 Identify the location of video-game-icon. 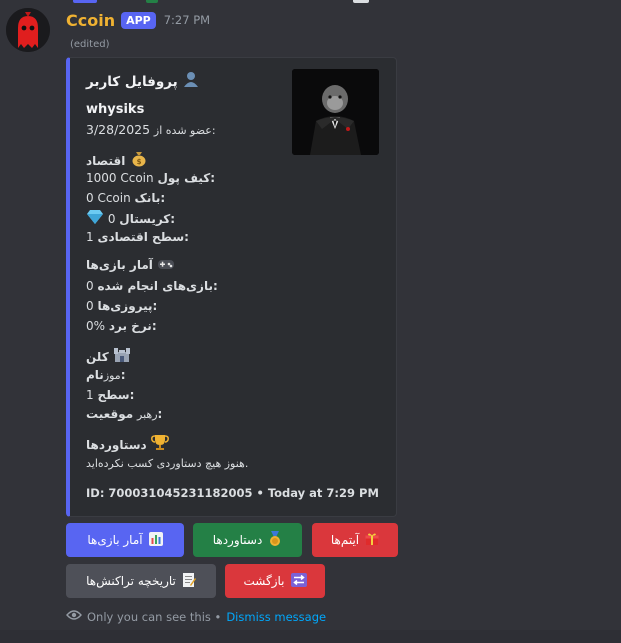
(166, 265).